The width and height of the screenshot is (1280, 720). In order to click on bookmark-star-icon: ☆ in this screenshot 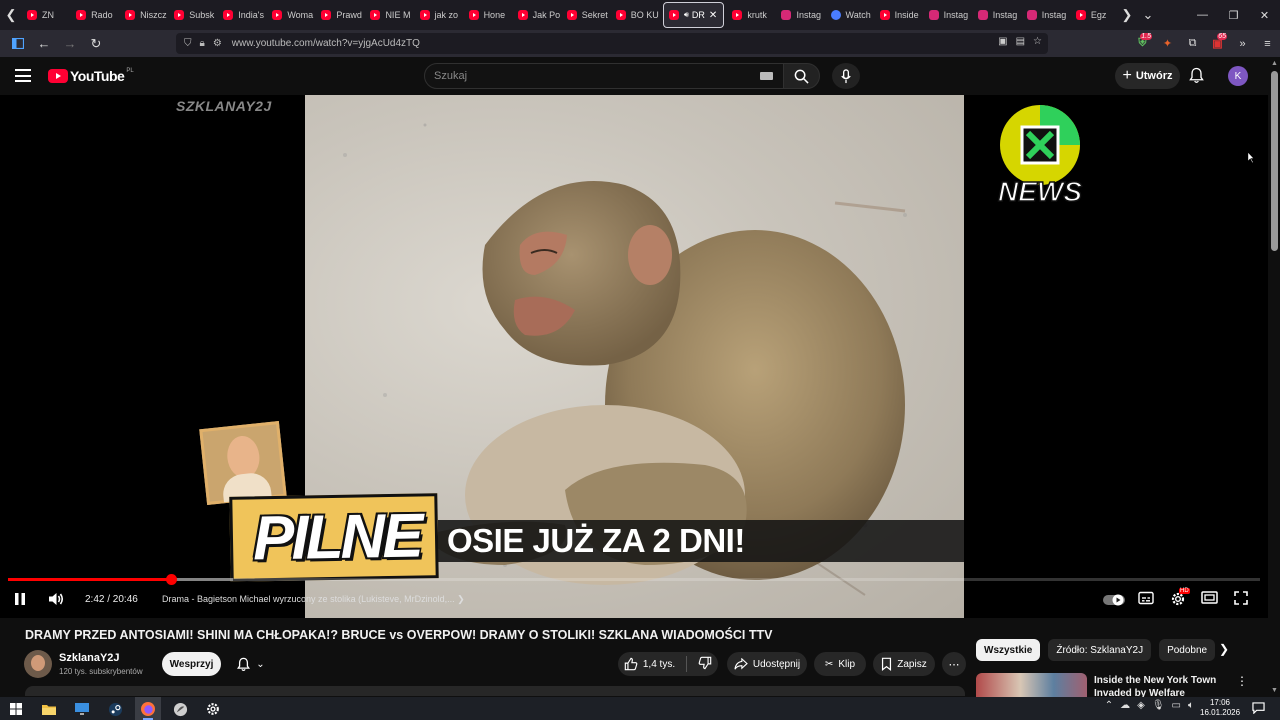, I will do `click(1037, 41)`.